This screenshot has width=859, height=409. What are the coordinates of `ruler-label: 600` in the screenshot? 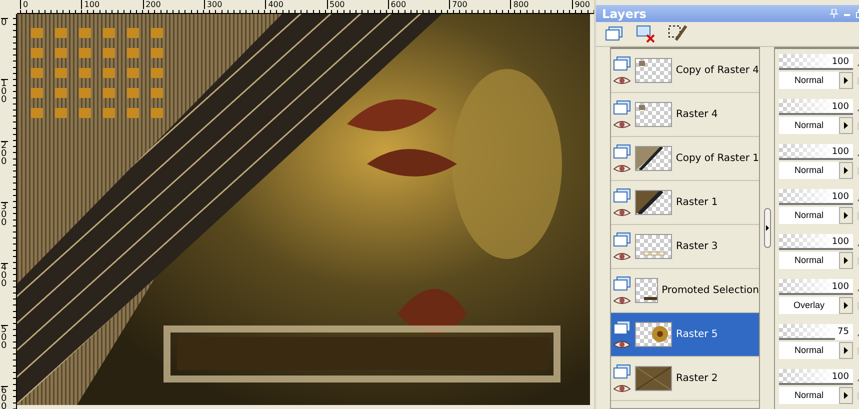 It's located at (397, 4).